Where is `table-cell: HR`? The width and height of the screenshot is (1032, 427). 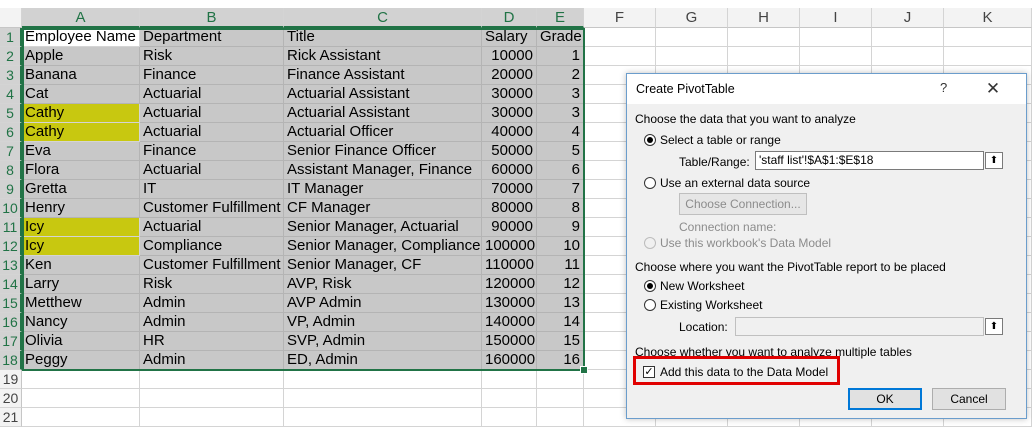
table-cell: HR is located at coordinates (212, 341).